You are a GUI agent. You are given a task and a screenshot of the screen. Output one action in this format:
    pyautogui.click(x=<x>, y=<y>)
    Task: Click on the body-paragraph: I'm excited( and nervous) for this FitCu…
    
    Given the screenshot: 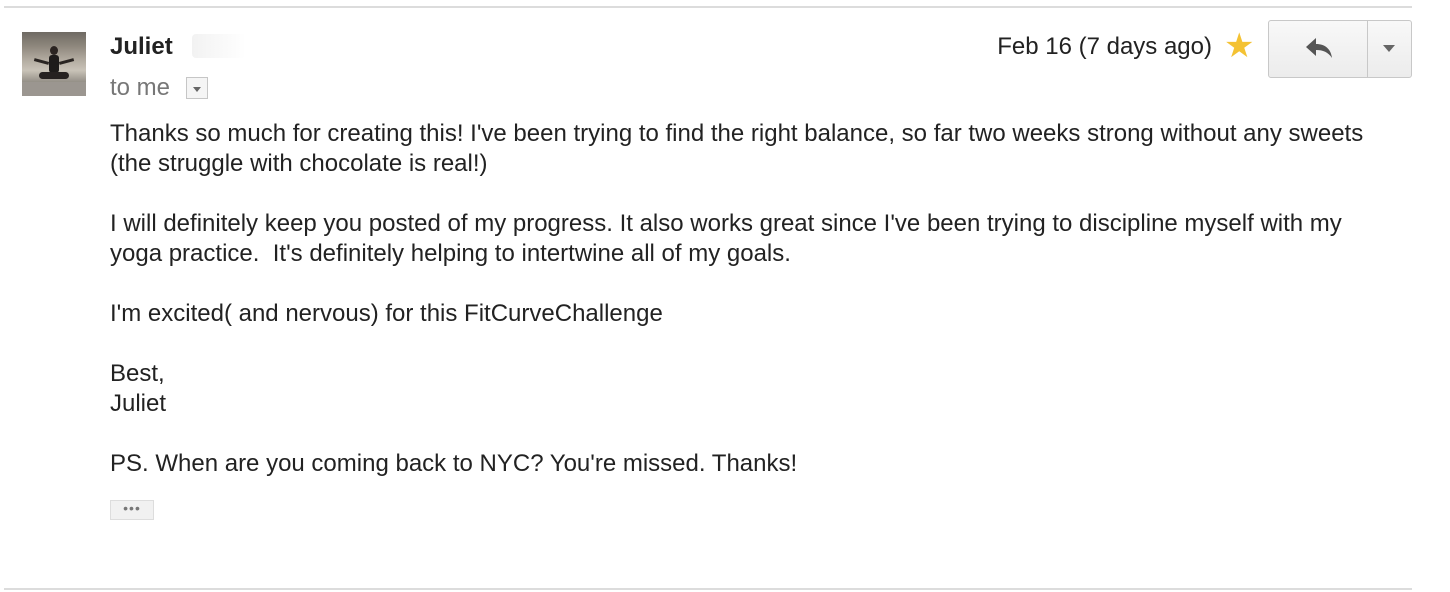 What is the action you would take?
    pyautogui.click(x=386, y=313)
    